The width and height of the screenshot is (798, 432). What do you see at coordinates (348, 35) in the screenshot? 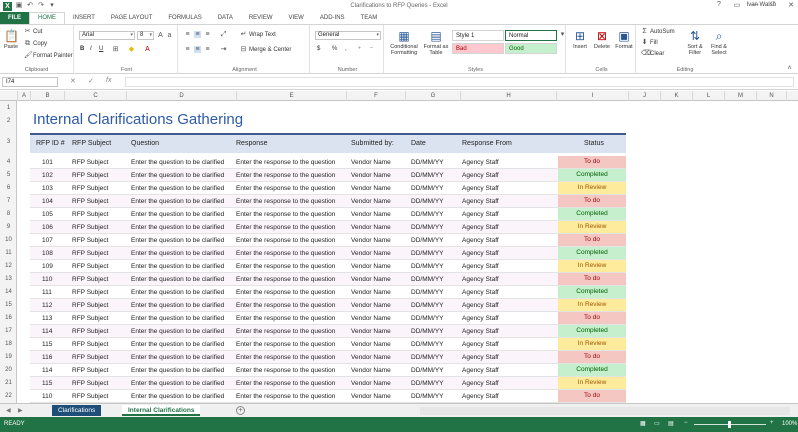
I see `number-format-combo: General ▾` at bounding box center [348, 35].